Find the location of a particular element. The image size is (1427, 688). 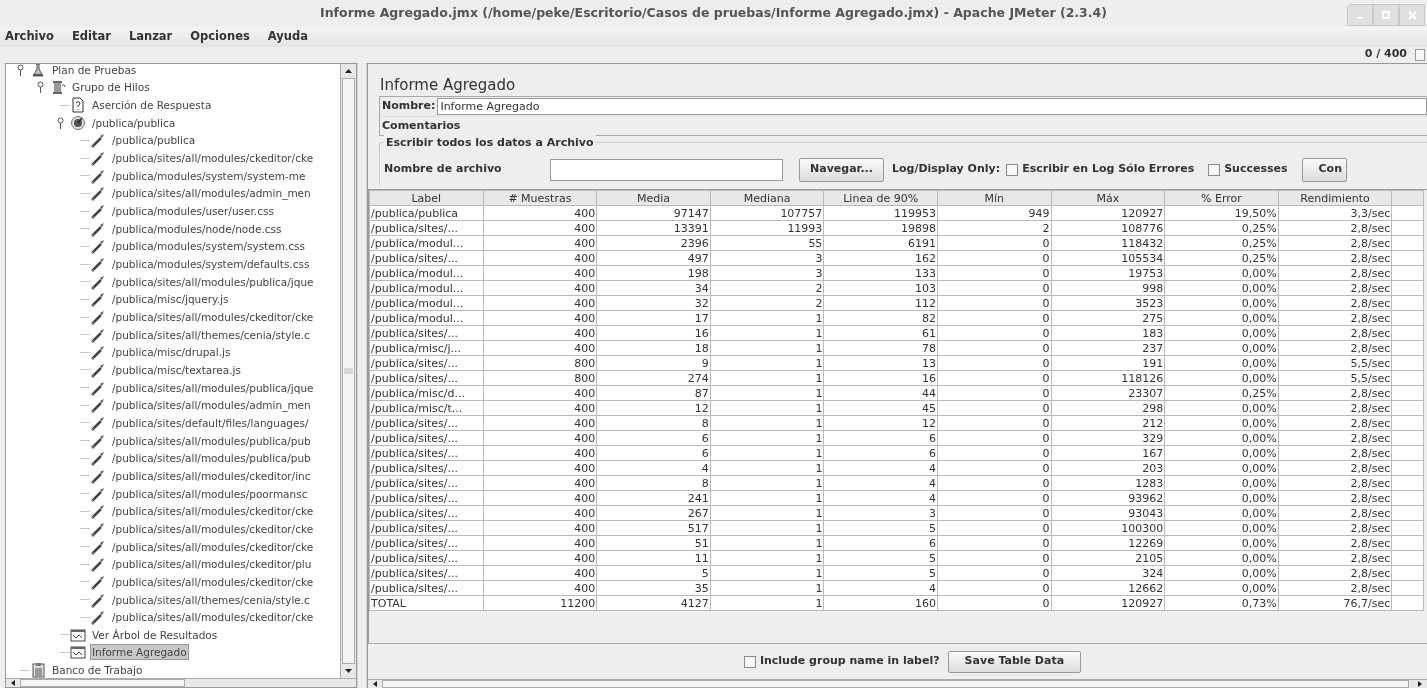

column-header: Mín is located at coordinates (994, 198).